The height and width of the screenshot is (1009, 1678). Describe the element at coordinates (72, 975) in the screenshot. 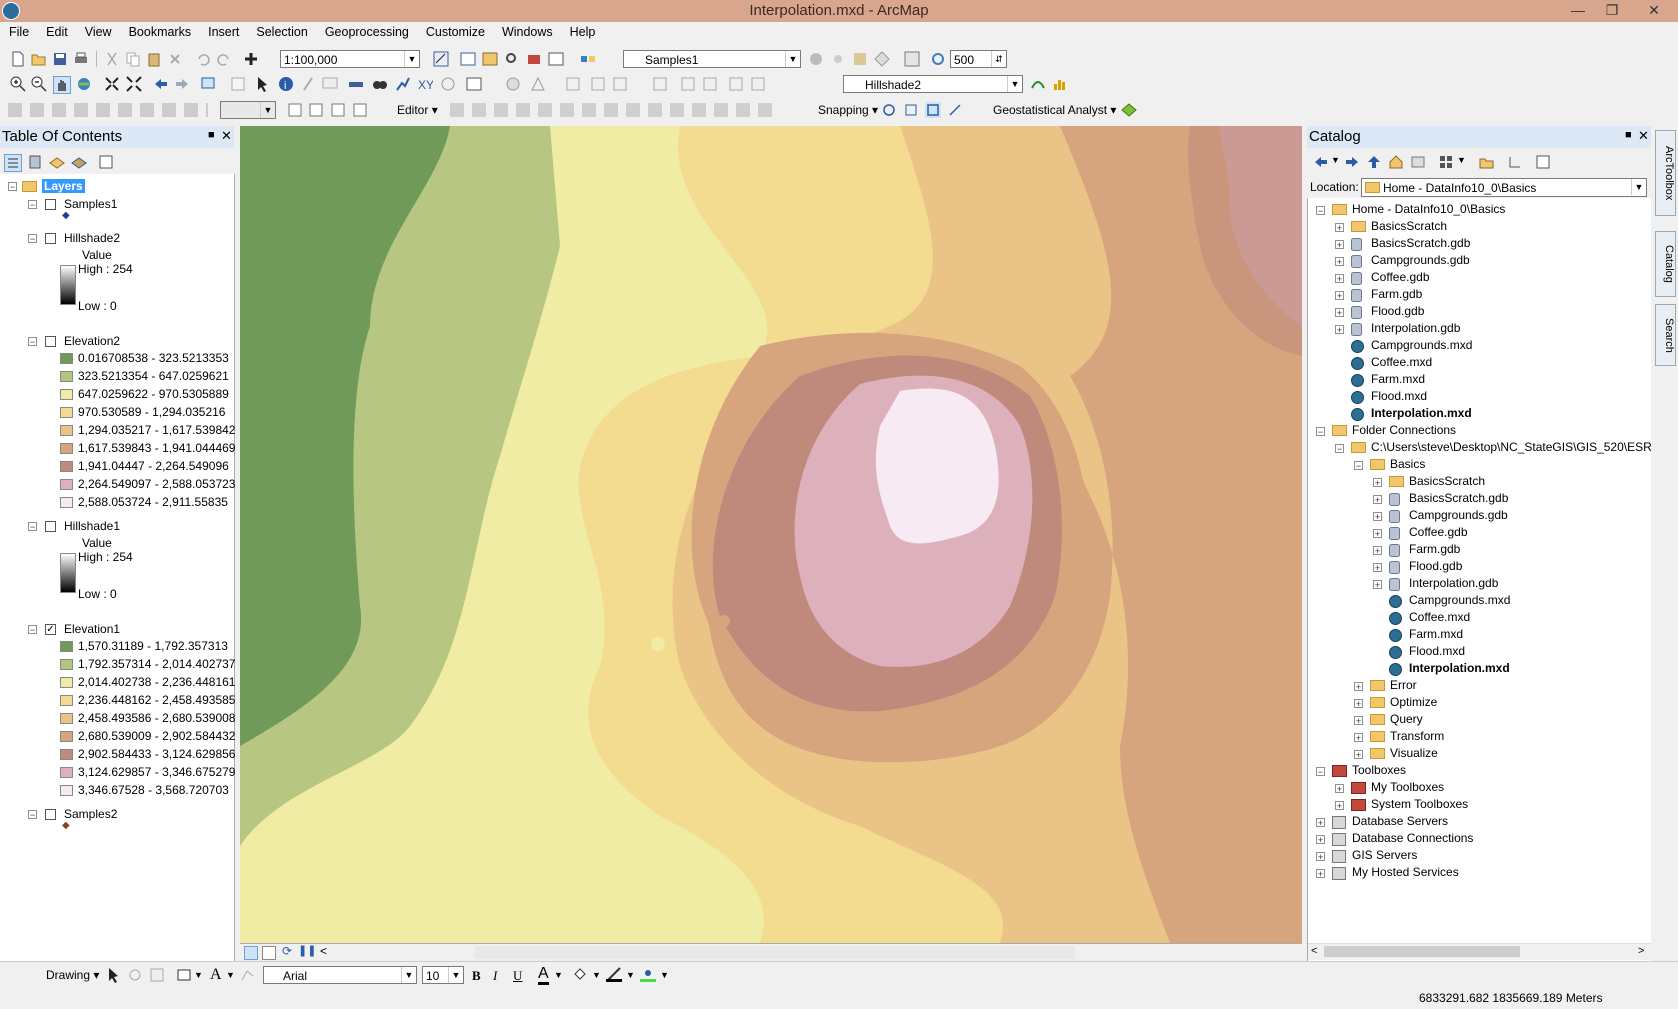

I see `drawing-menu: Drawing ▾` at that location.